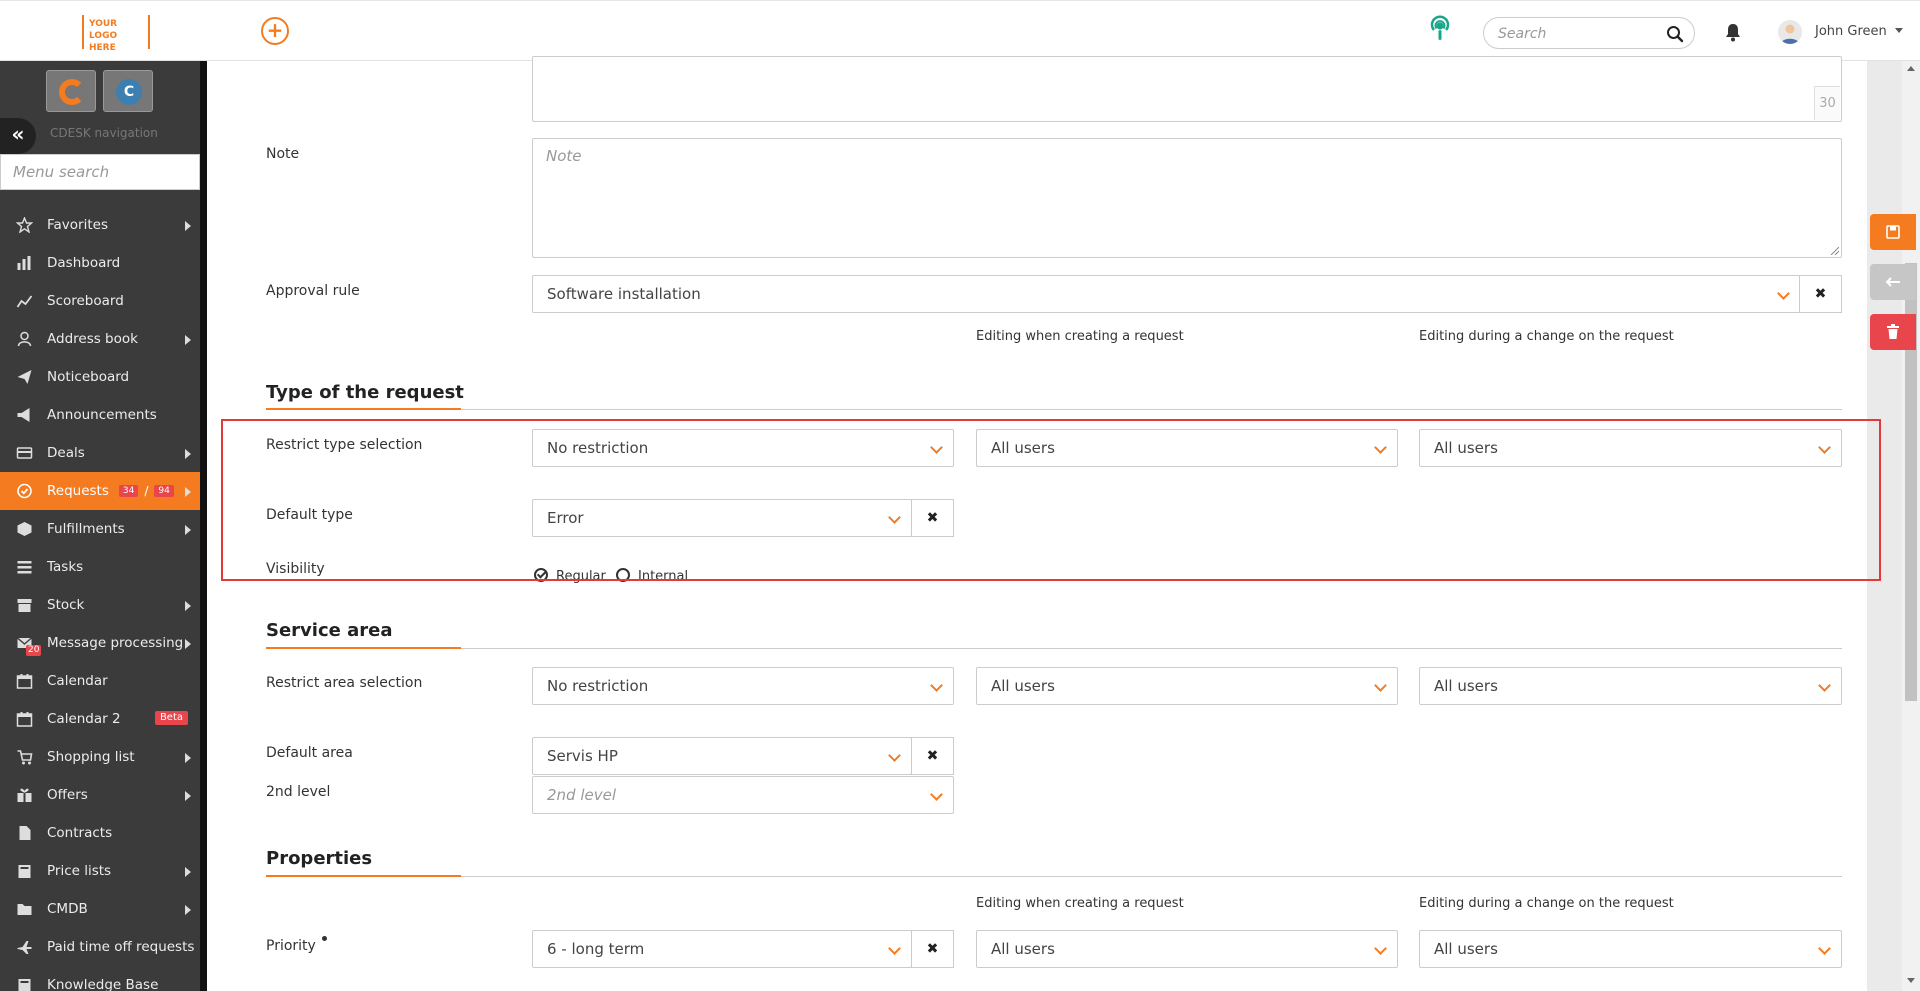 The width and height of the screenshot is (1920, 991). What do you see at coordinates (100, 605) in the screenshot?
I see `sidebar-item-stock: Stock` at bounding box center [100, 605].